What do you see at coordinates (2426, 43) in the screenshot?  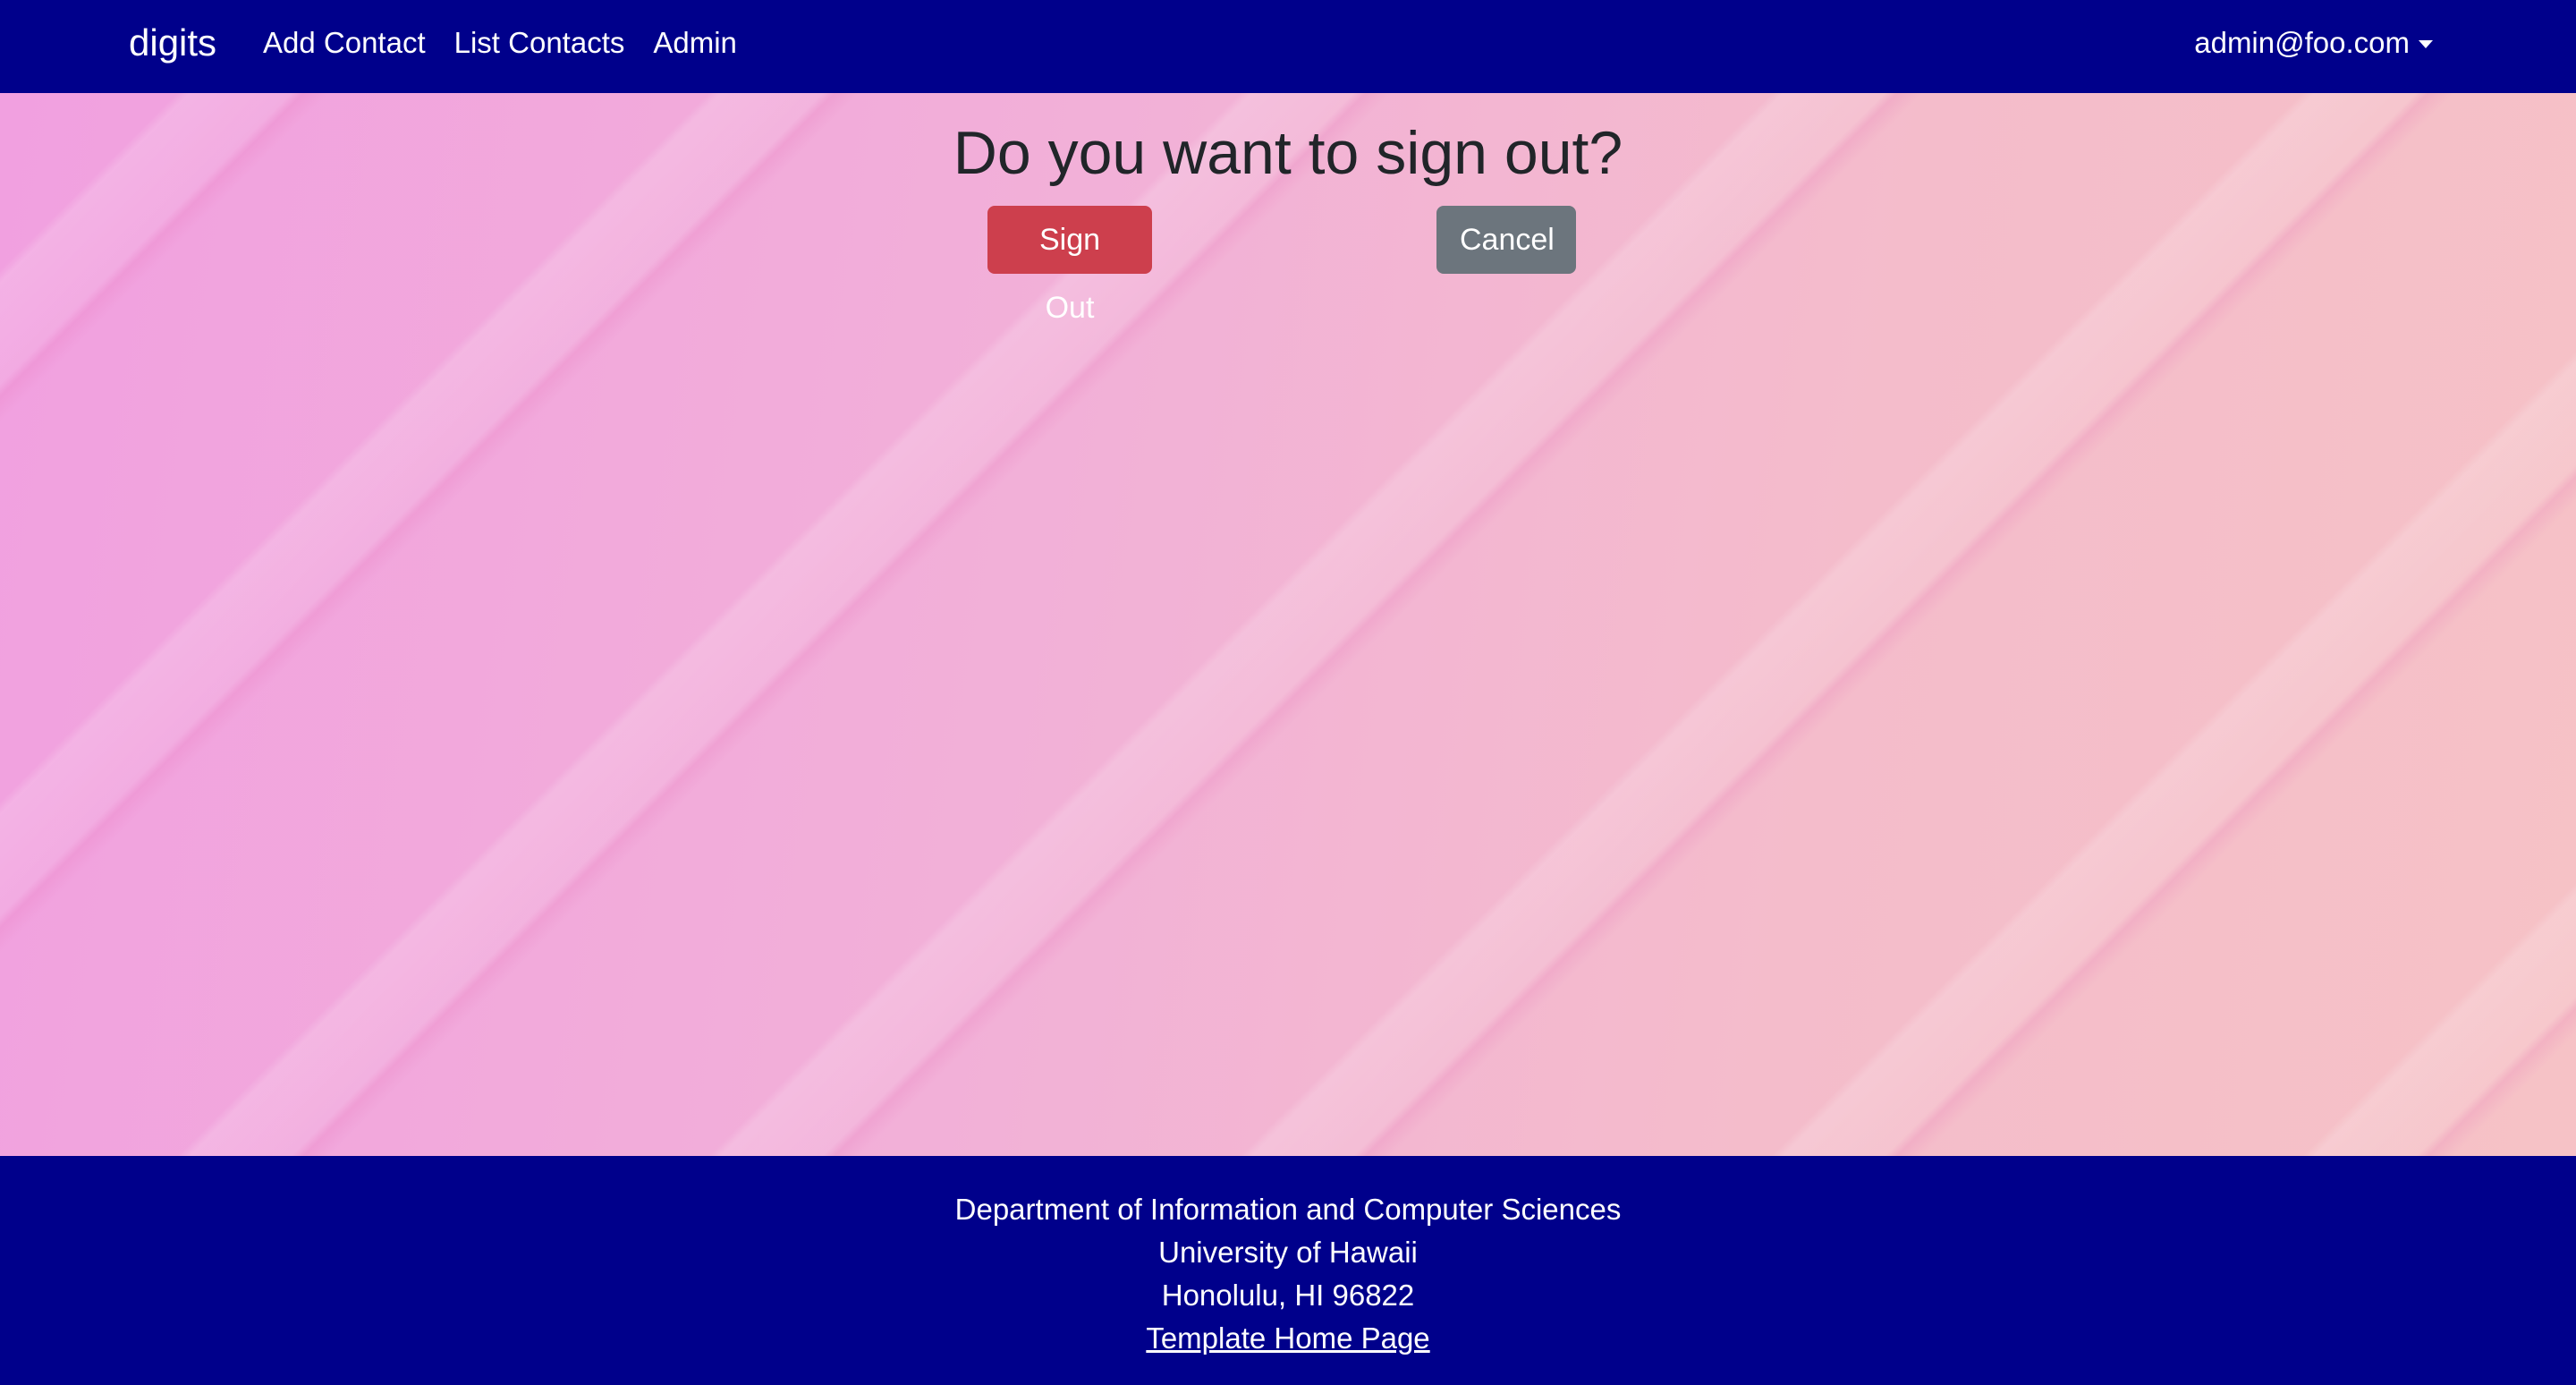 I see `caret-down-icon` at bounding box center [2426, 43].